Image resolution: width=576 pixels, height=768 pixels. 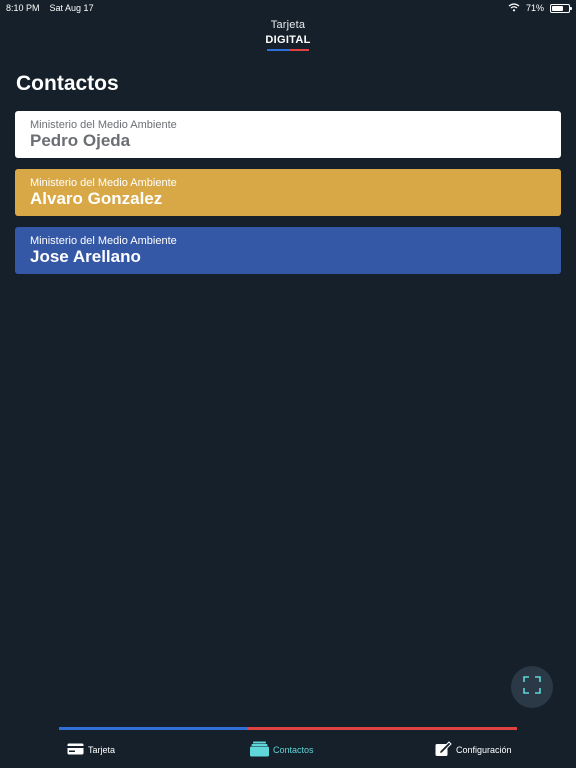 What do you see at coordinates (288, 25) in the screenshot?
I see `logo-line-1: Tarjeta` at bounding box center [288, 25].